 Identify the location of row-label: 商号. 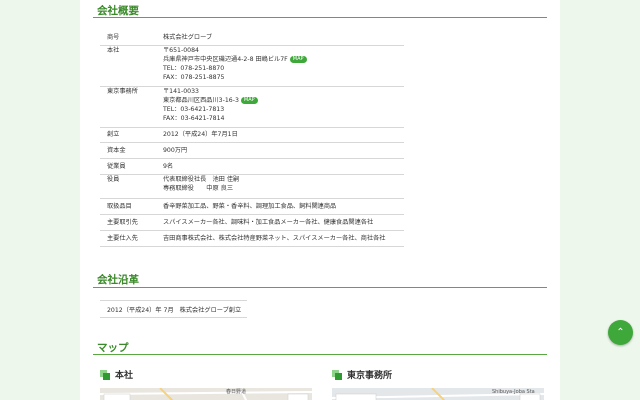
(131, 38).